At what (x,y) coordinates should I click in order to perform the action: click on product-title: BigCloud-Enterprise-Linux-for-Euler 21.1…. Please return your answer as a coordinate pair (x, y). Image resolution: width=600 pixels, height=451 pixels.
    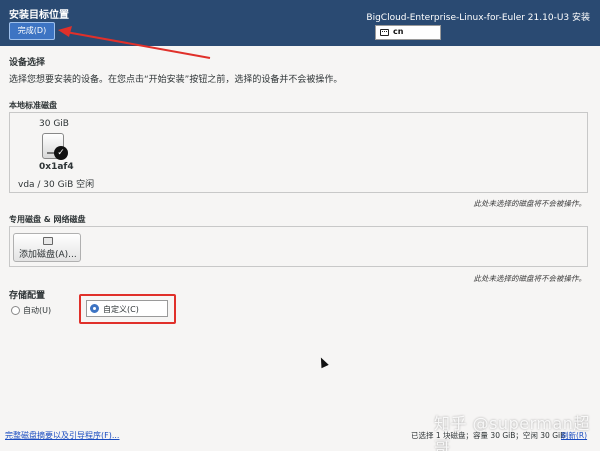
    Looking at the image, I should click on (478, 18).